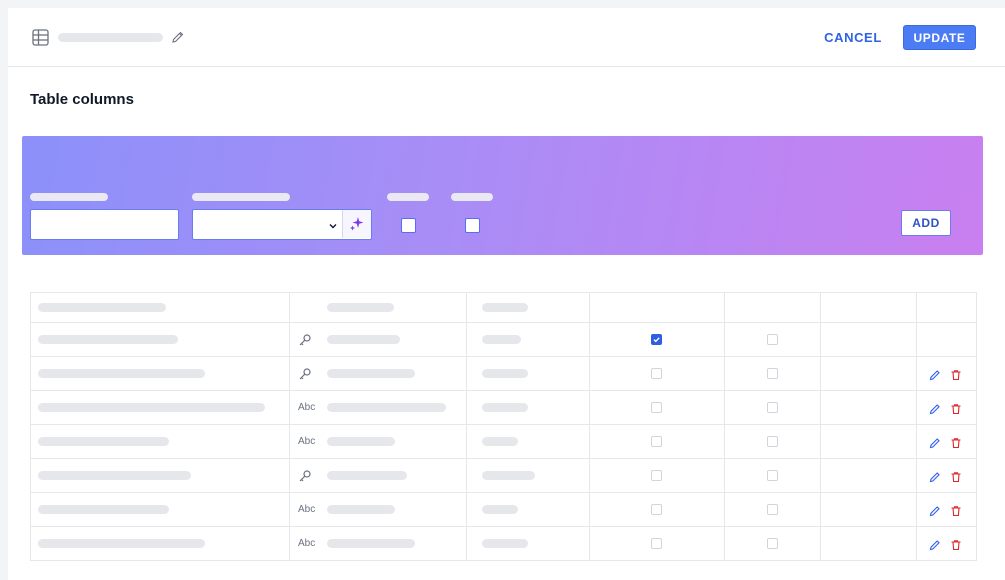 This screenshot has height=580, width=1005. I want to click on table-row, so click(503, 339).